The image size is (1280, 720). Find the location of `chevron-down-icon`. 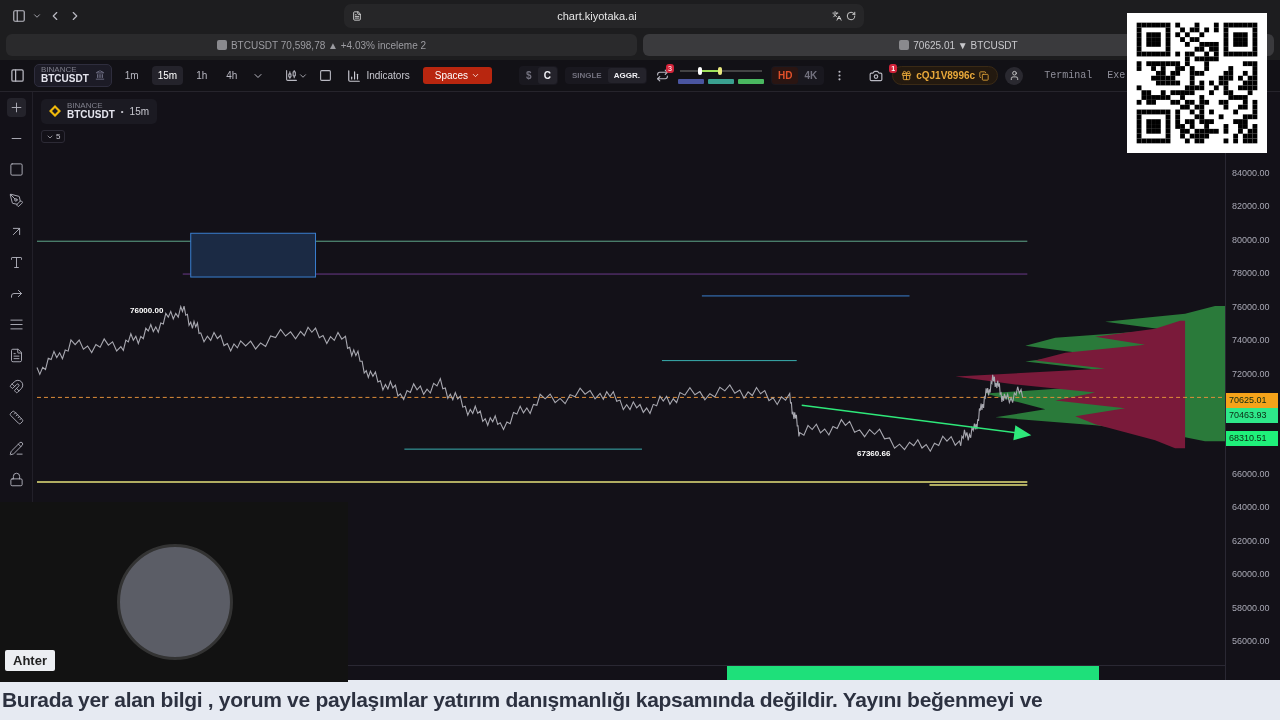

chevron-down-icon is located at coordinates (476, 75).